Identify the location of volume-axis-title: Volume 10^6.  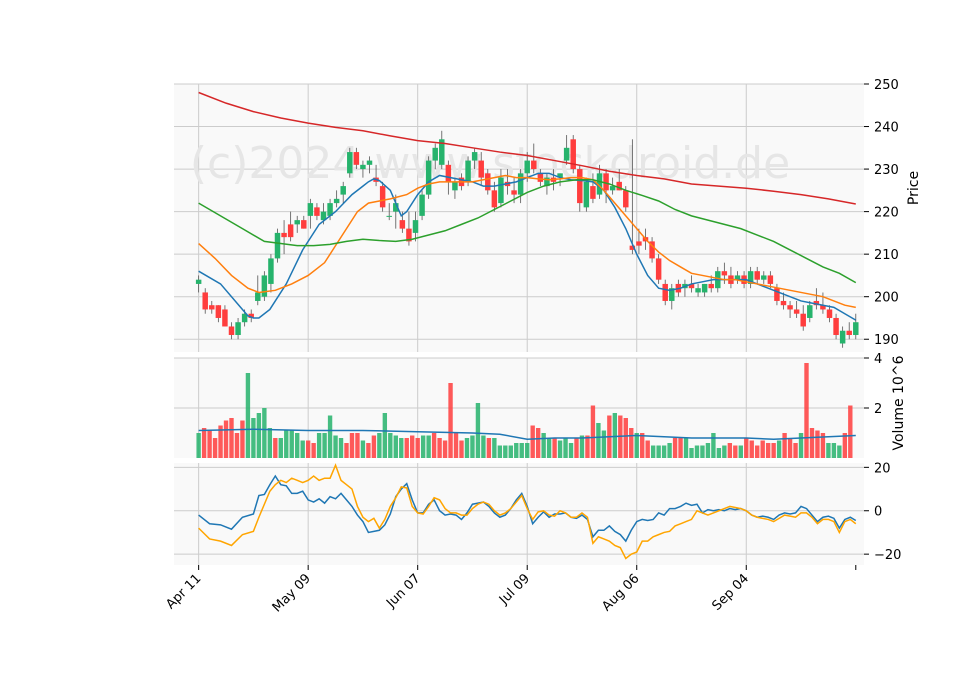
(899, 402).